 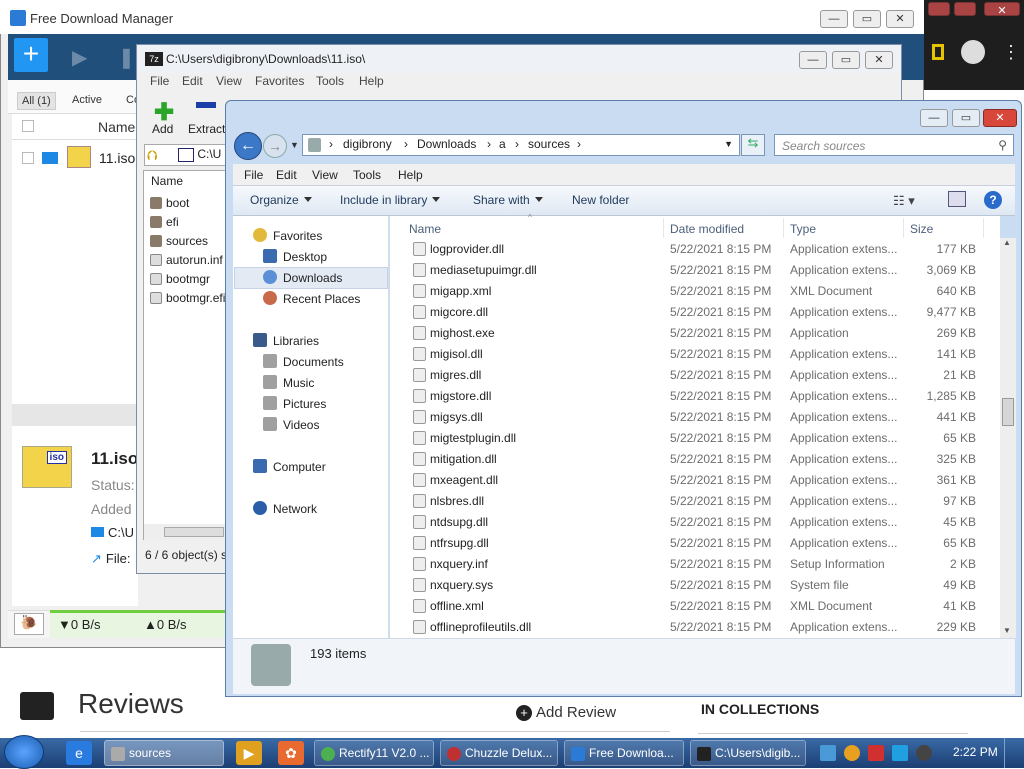 I want to click on history-dropdown-icon: ▼, so click(x=294, y=145).